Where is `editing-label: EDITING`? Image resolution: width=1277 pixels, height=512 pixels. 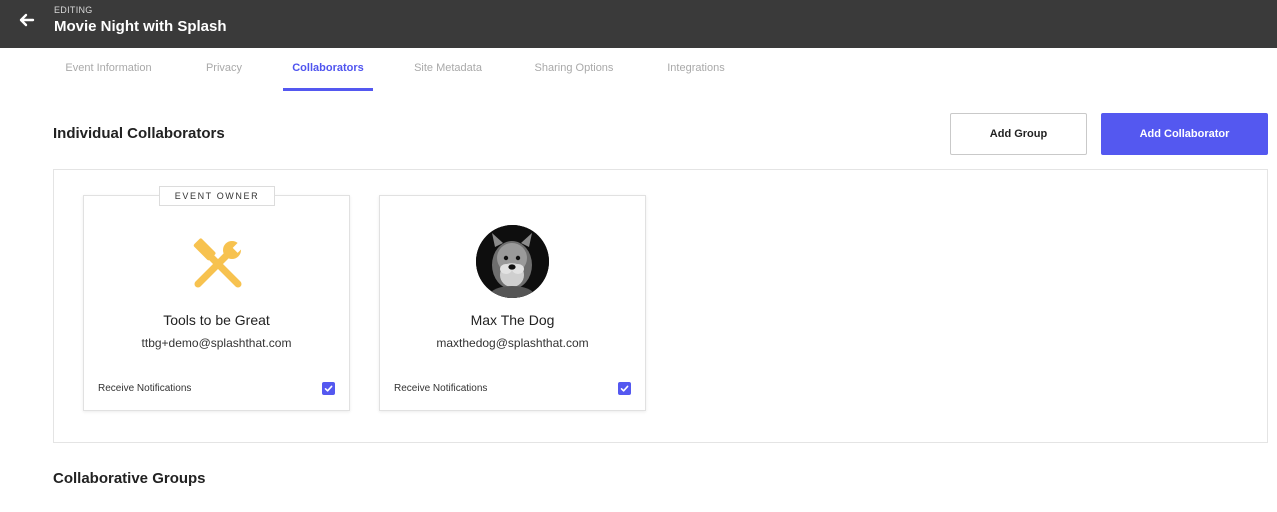 editing-label: EDITING is located at coordinates (73, 10).